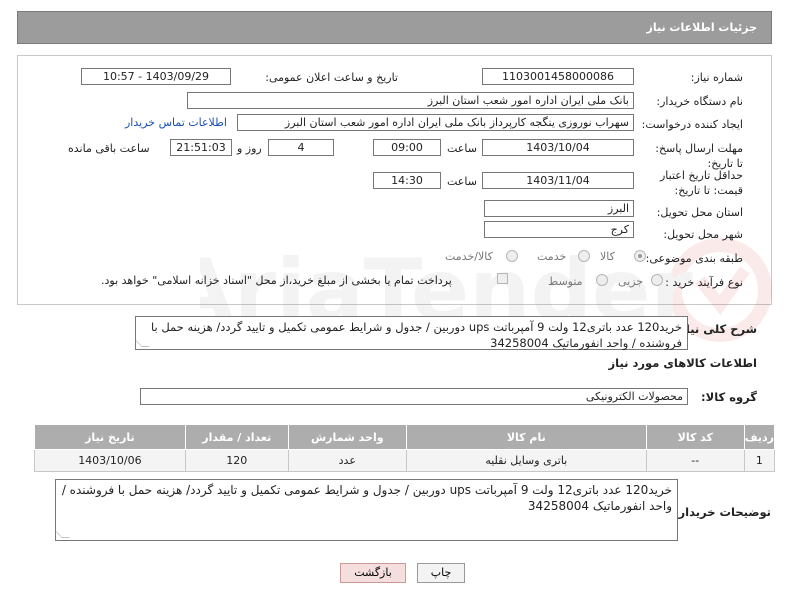  Describe the element at coordinates (682, 363) in the screenshot. I see `goods-info-title: اطلاعات کالاهای مورد نیاز` at that location.